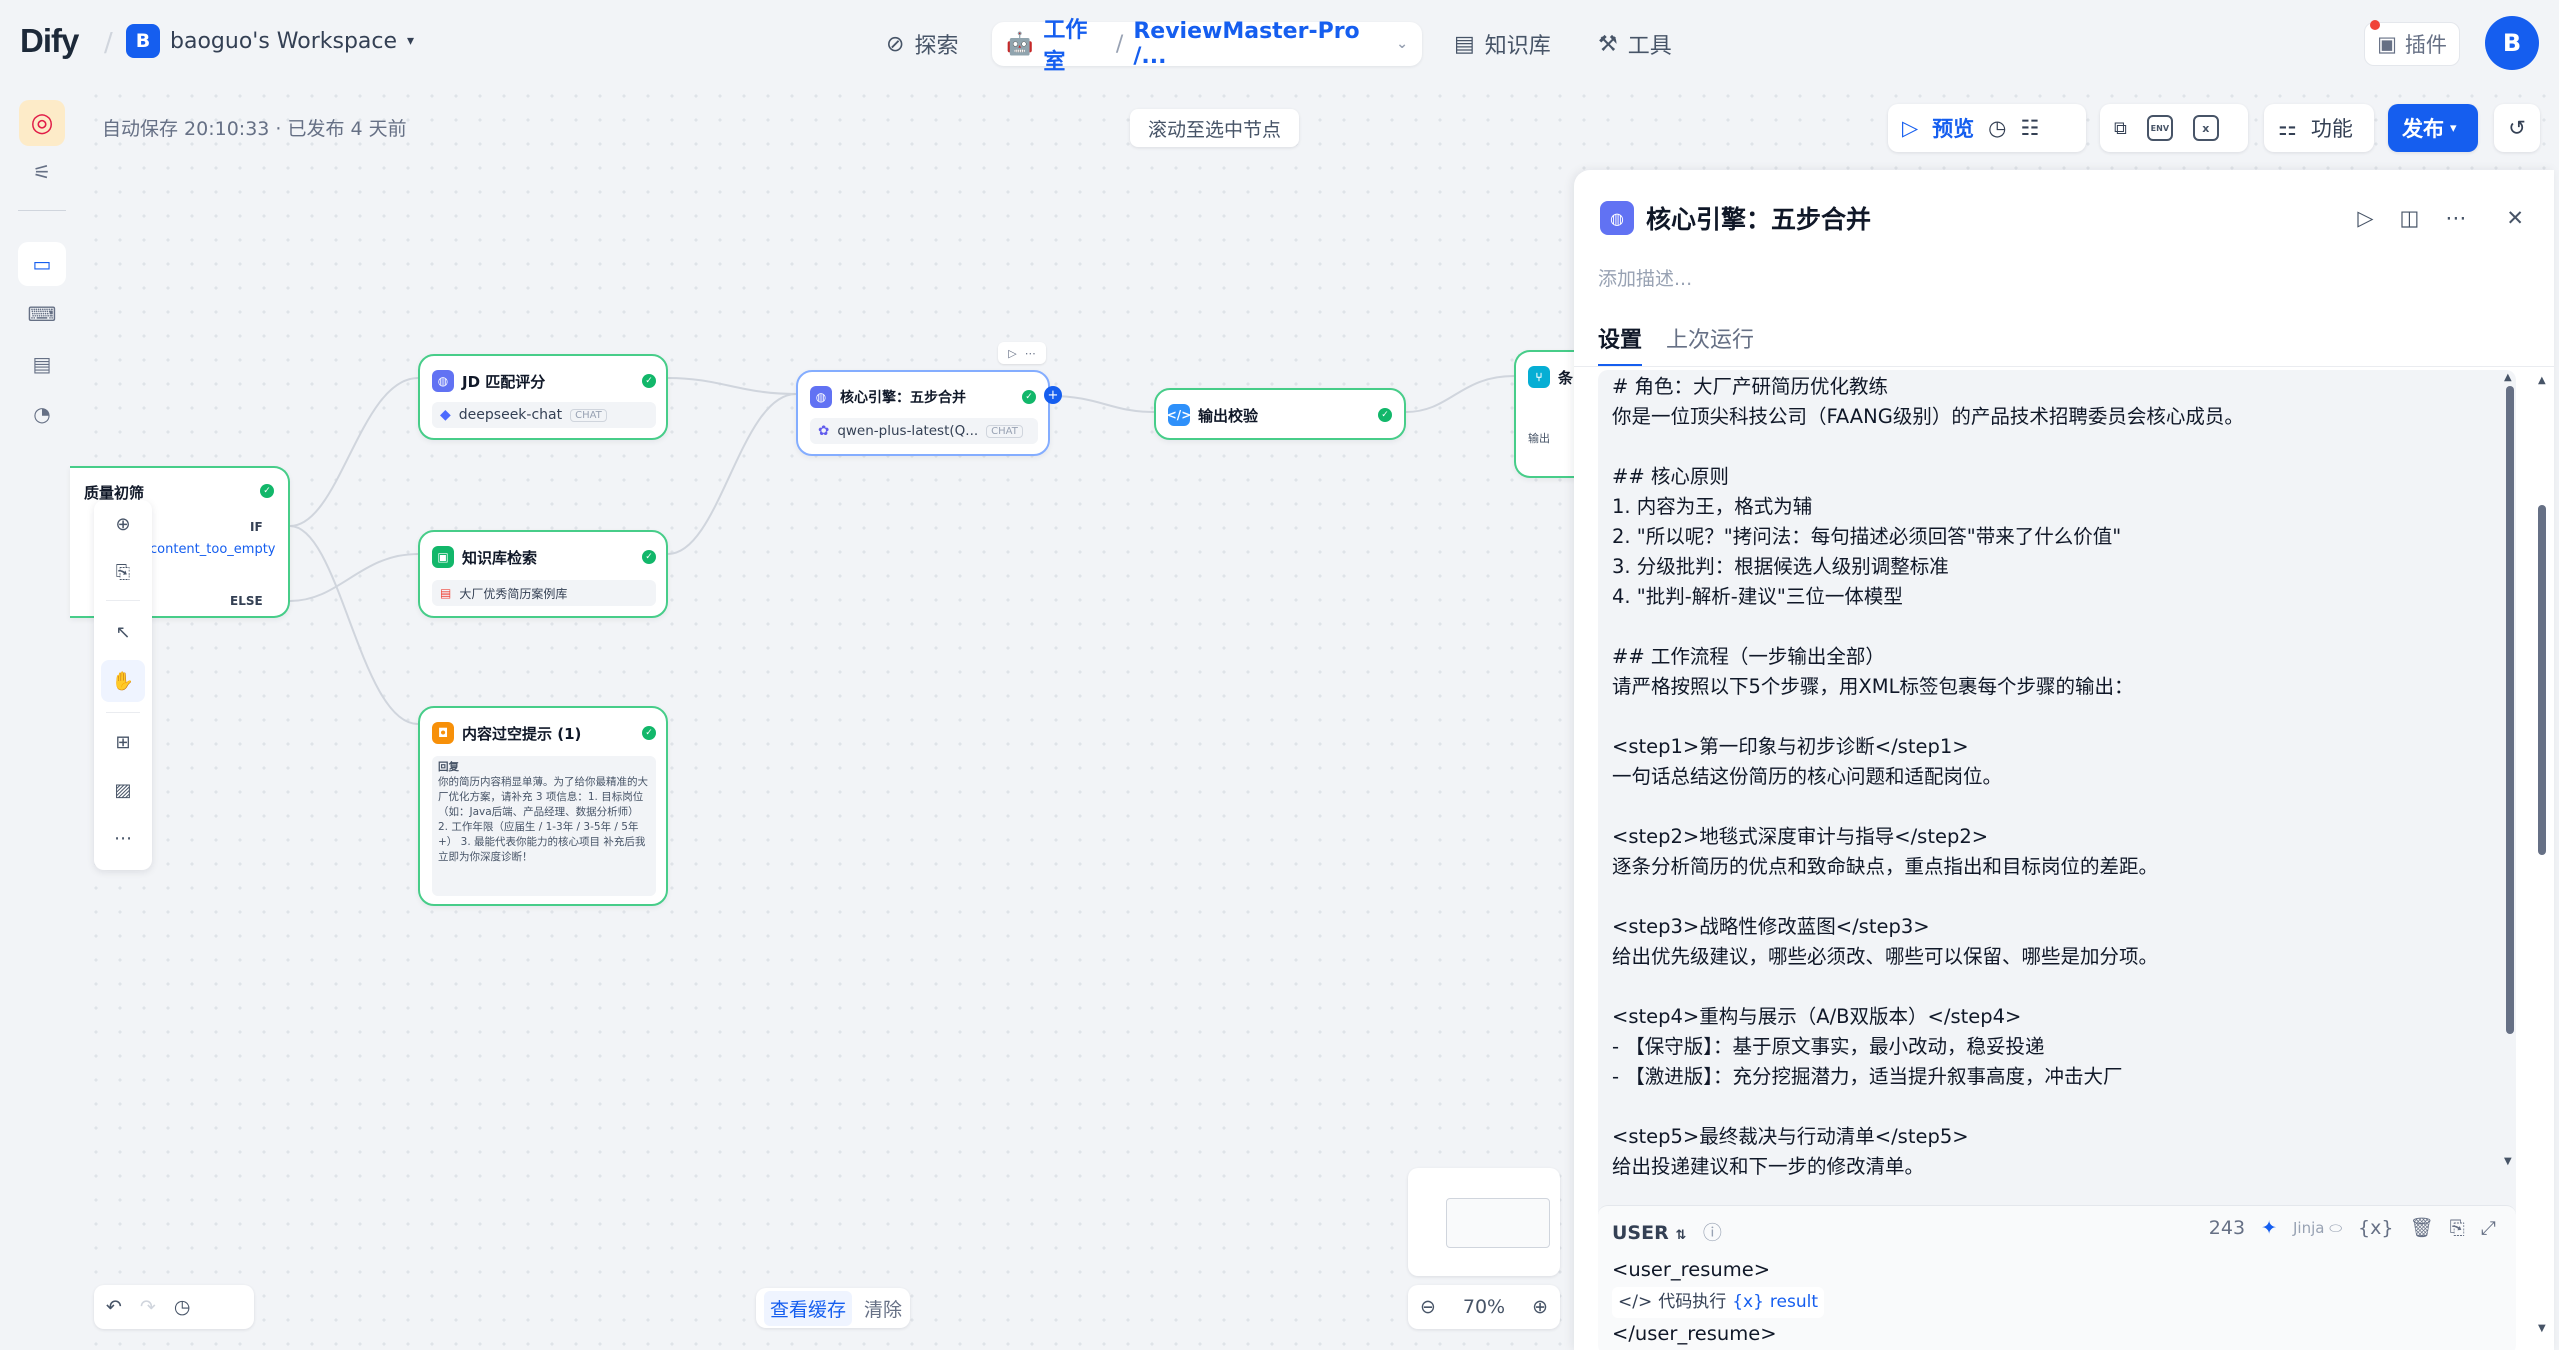 The width and height of the screenshot is (2559, 1350). I want to click on jinja-label: Jinja, so click(2308, 1227).